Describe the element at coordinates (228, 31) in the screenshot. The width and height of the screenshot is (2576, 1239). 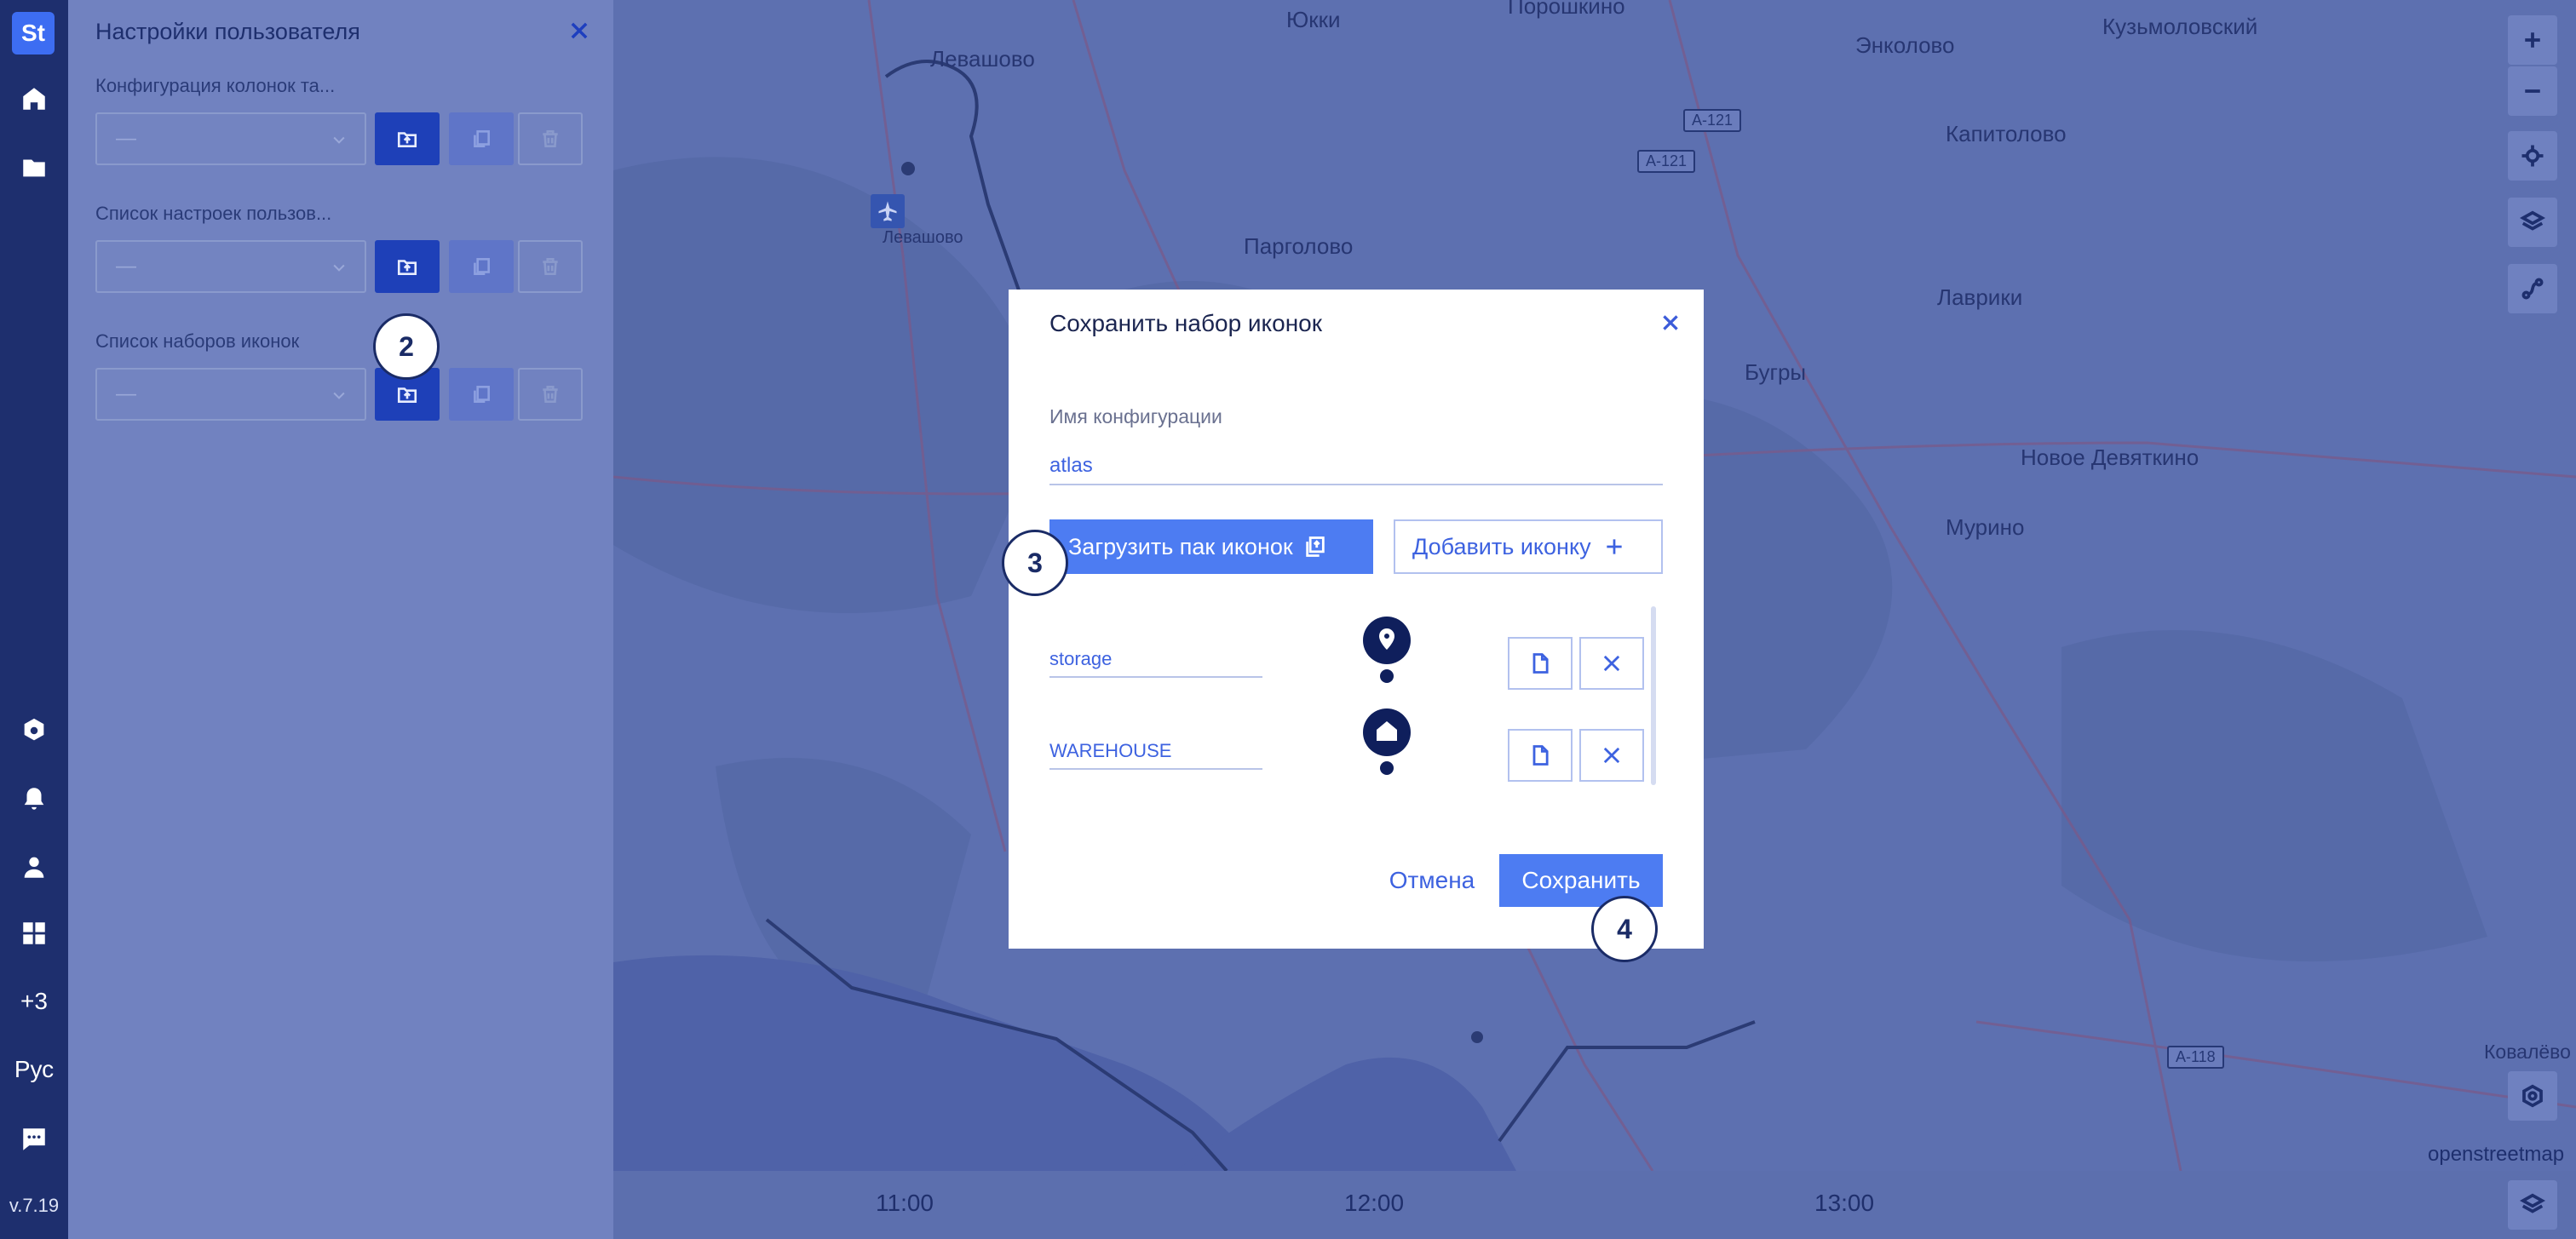
I see `panel-title: Настройки пользователя` at that location.